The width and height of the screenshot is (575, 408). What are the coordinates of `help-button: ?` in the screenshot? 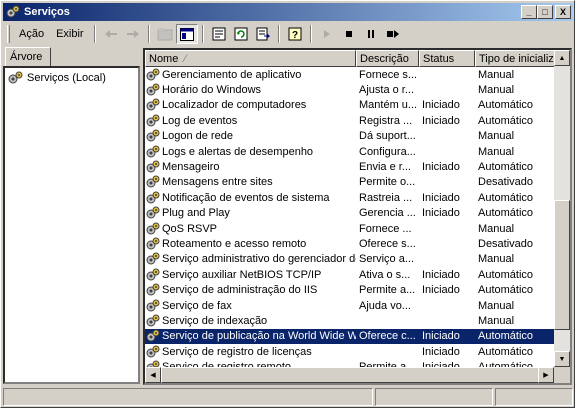 It's located at (295, 34).